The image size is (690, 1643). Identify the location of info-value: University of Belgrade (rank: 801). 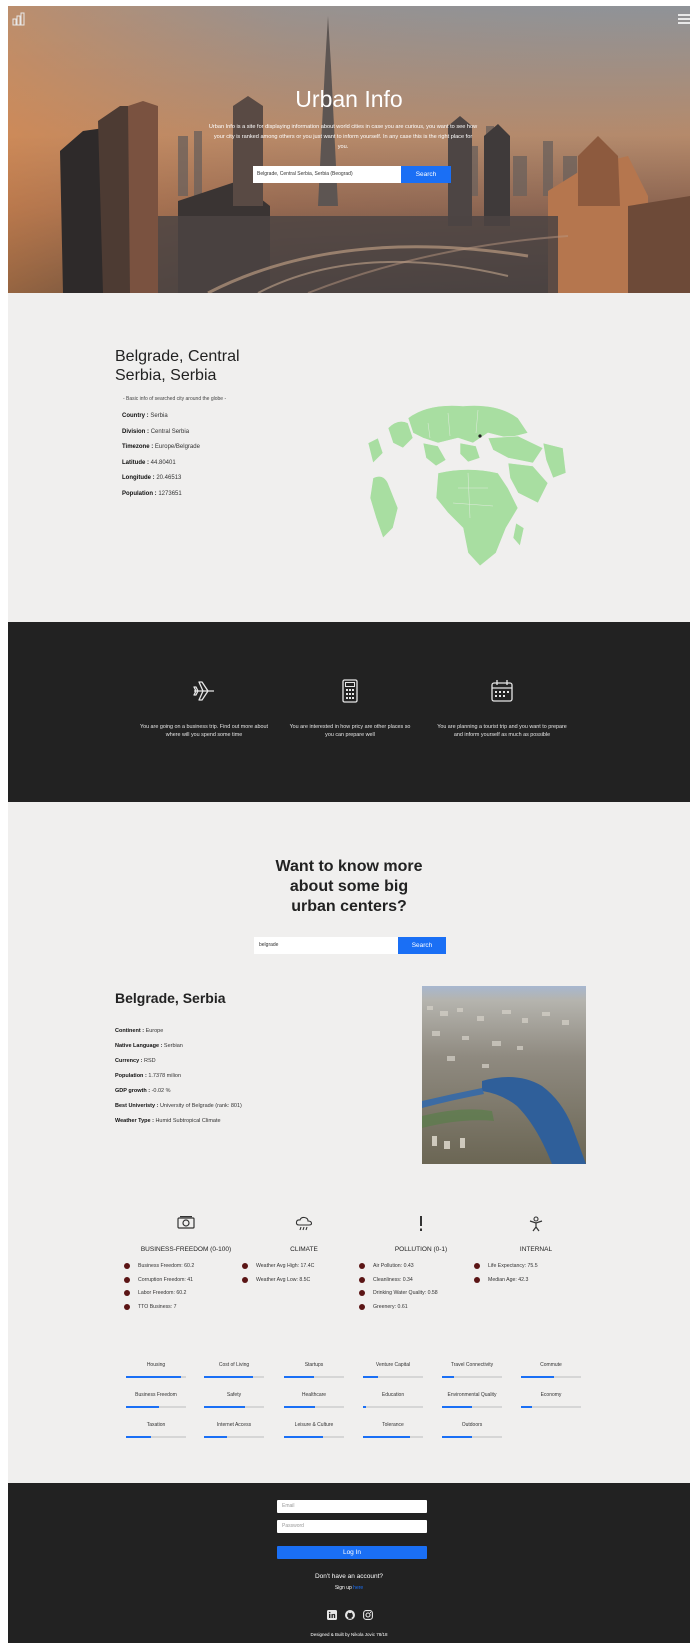
(200, 1106).